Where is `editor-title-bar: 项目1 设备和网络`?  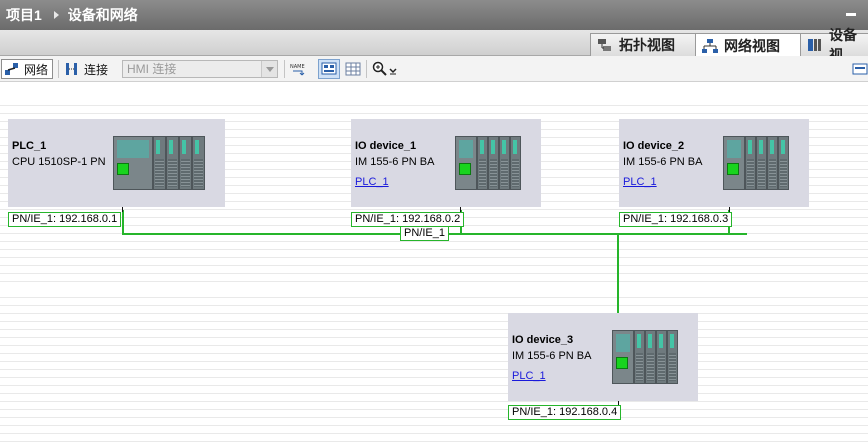
editor-title-bar: 项目1 设备和网络 is located at coordinates (434, 15).